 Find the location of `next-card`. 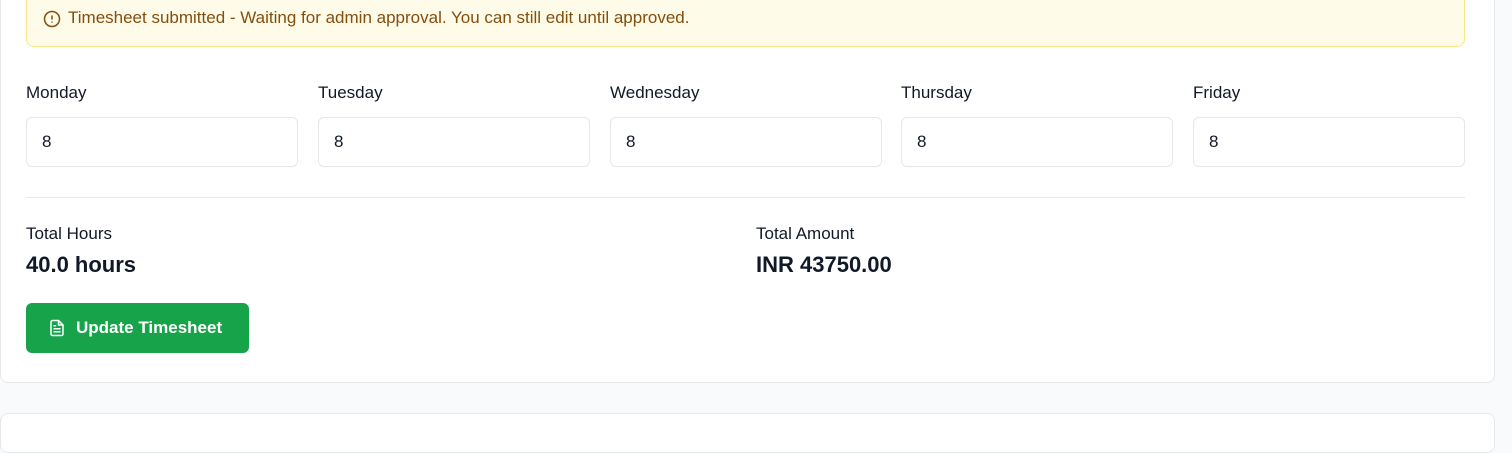

next-card is located at coordinates (747, 433).